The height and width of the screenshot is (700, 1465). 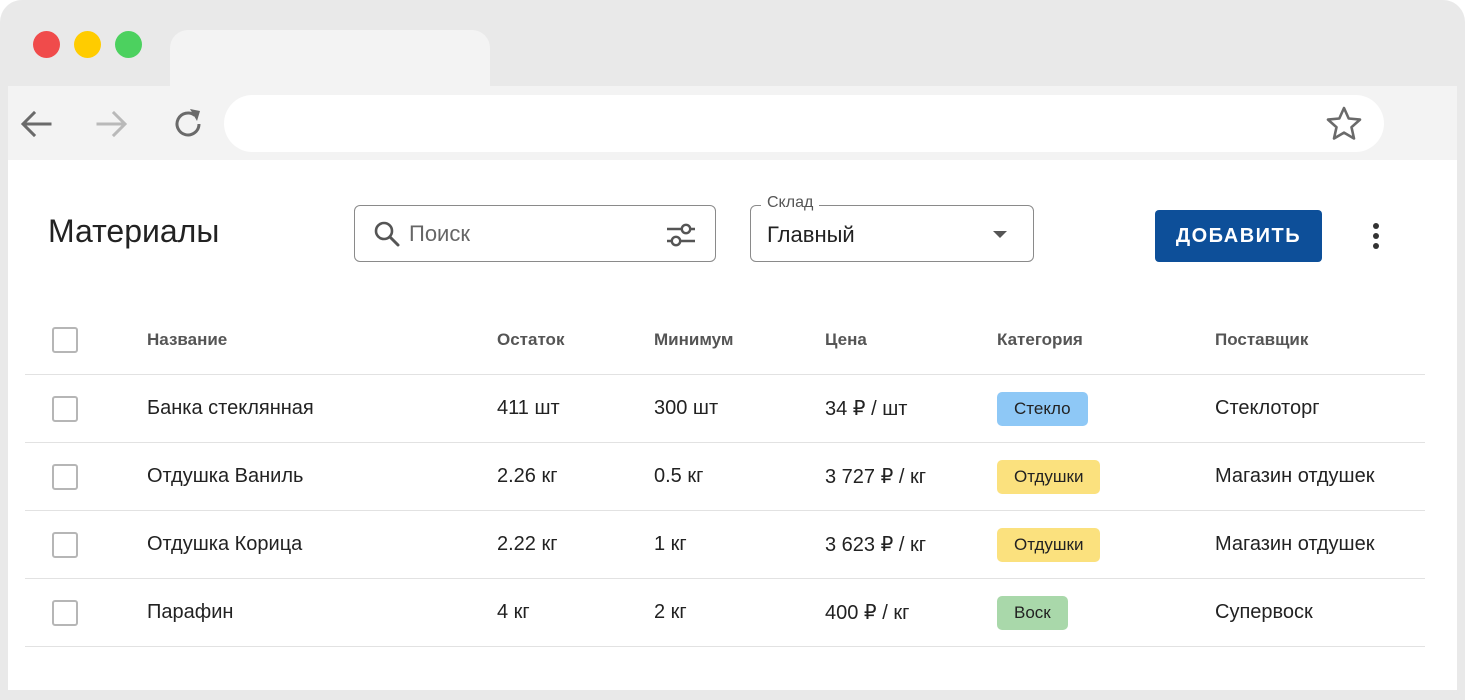 I want to click on material-minimum: 300 шт, so click(x=686, y=408).